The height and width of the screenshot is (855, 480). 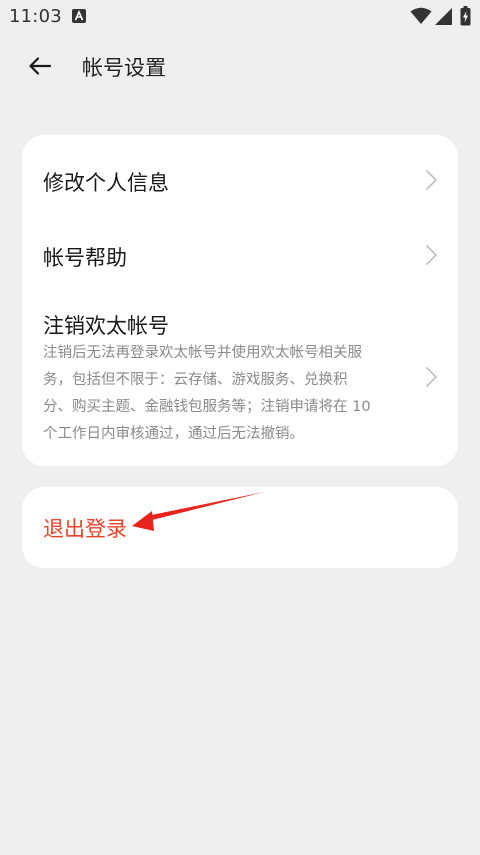 I want to click on cell-signal-icon, so click(x=443, y=16).